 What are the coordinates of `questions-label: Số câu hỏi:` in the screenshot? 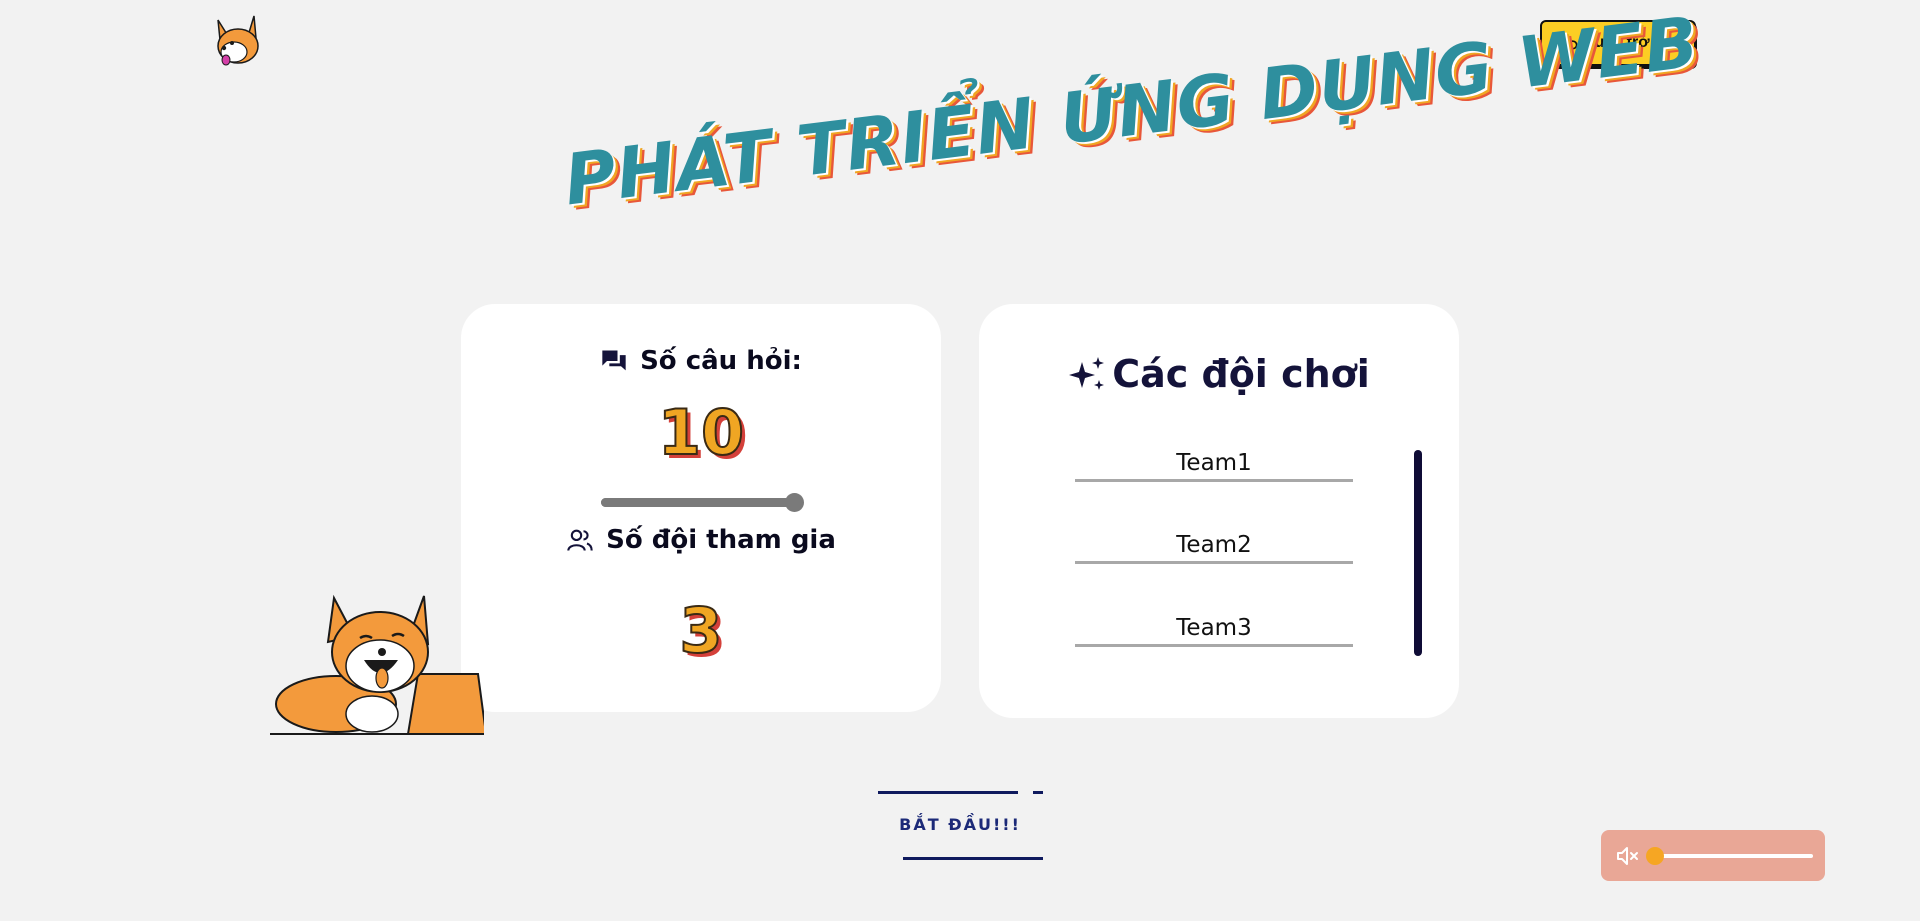 It's located at (721, 361).